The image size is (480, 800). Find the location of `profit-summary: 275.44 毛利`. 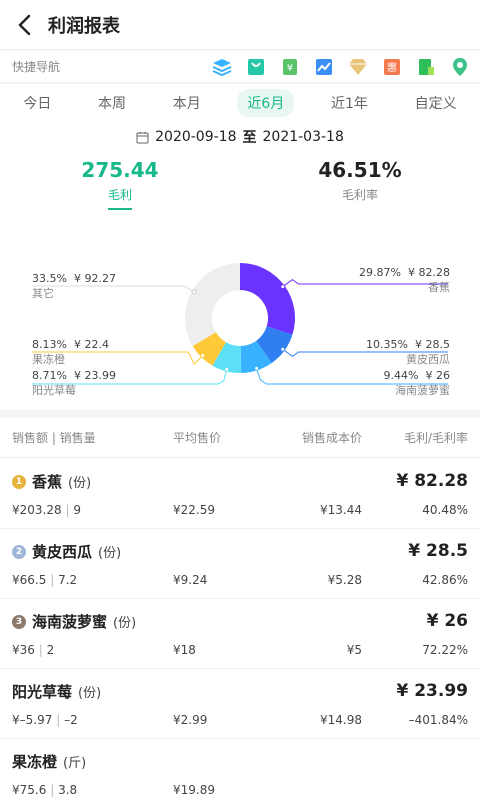

profit-summary: 275.44 毛利 is located at coordinates (120, 177).